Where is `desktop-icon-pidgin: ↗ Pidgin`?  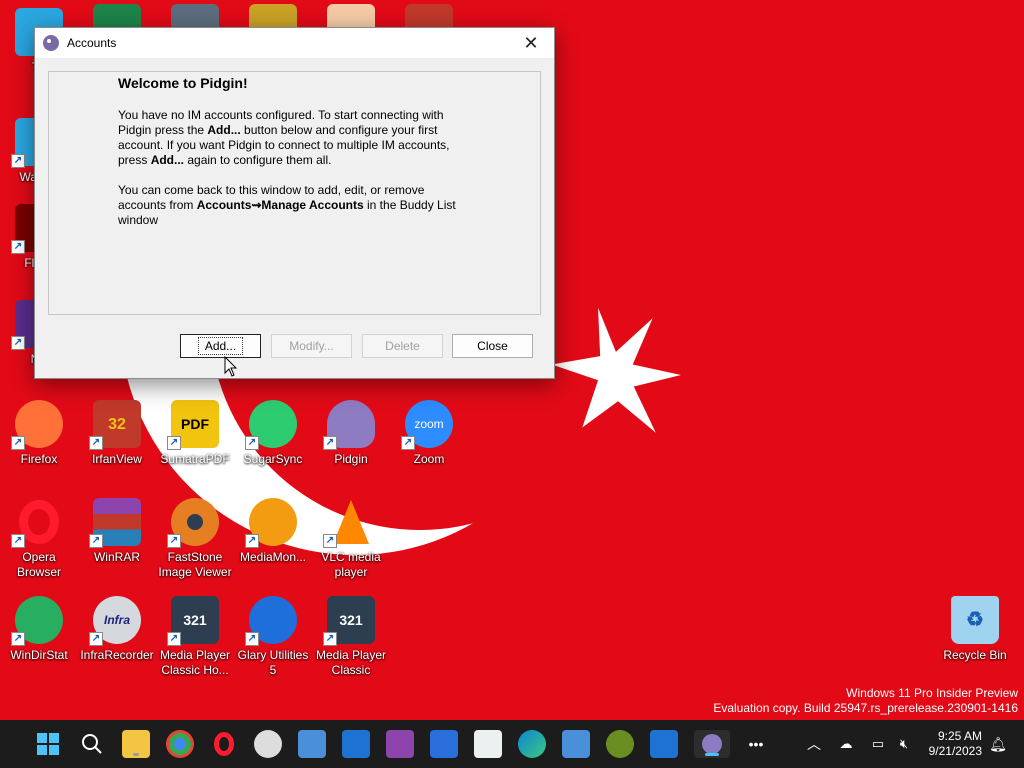
desktop-icon-pidgin: ↗ Pidgin is located at coordinates (351, 433).